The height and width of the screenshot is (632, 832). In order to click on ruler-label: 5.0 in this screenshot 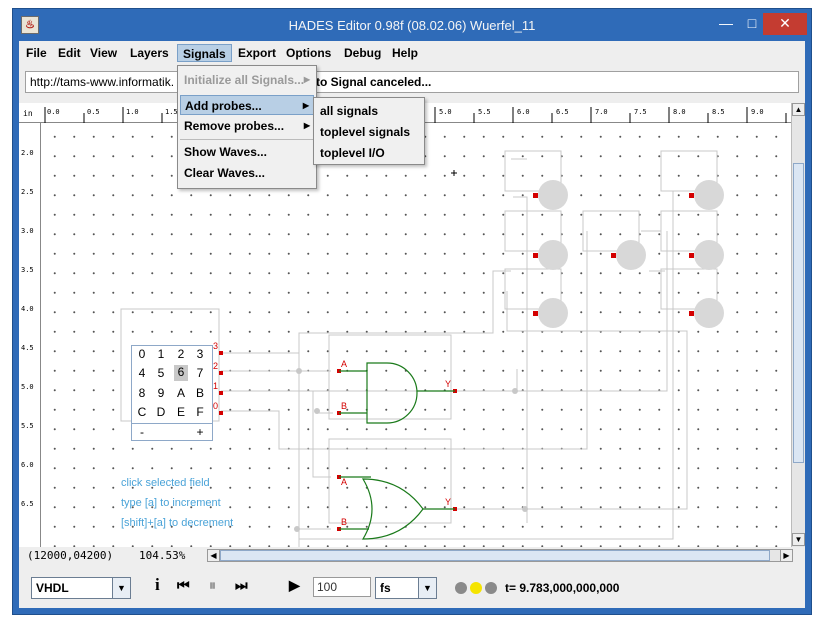, I will do `click(27, 387)`.